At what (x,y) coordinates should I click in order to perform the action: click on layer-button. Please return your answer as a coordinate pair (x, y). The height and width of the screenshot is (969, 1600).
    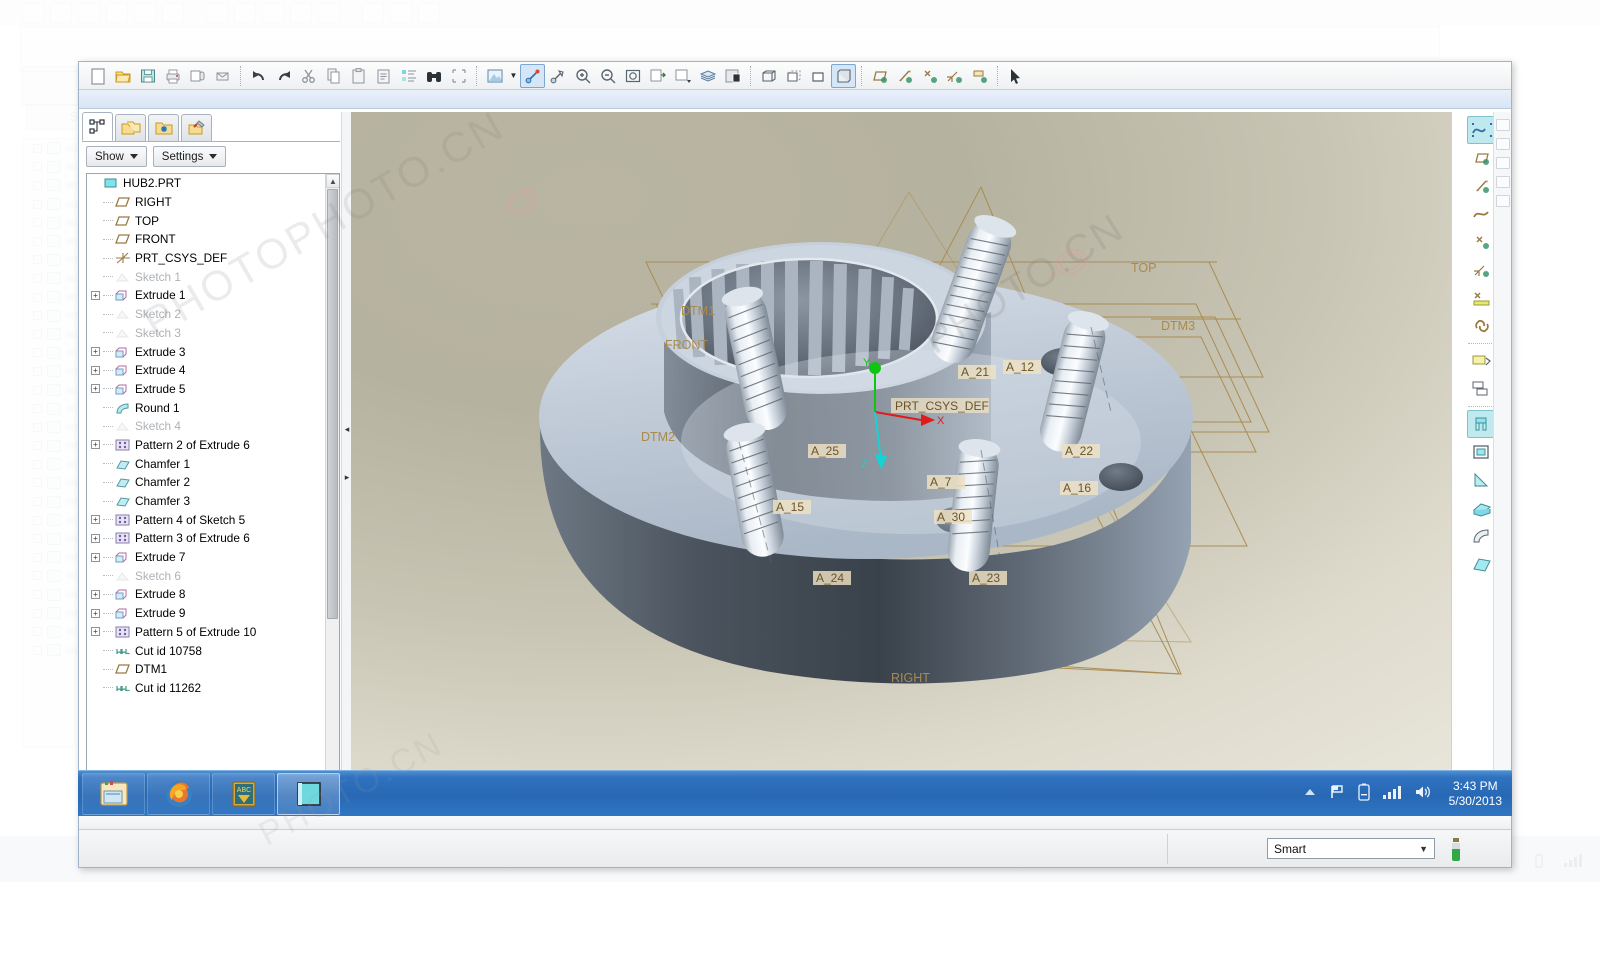
    Looking at the image, I should click on (707, 76).